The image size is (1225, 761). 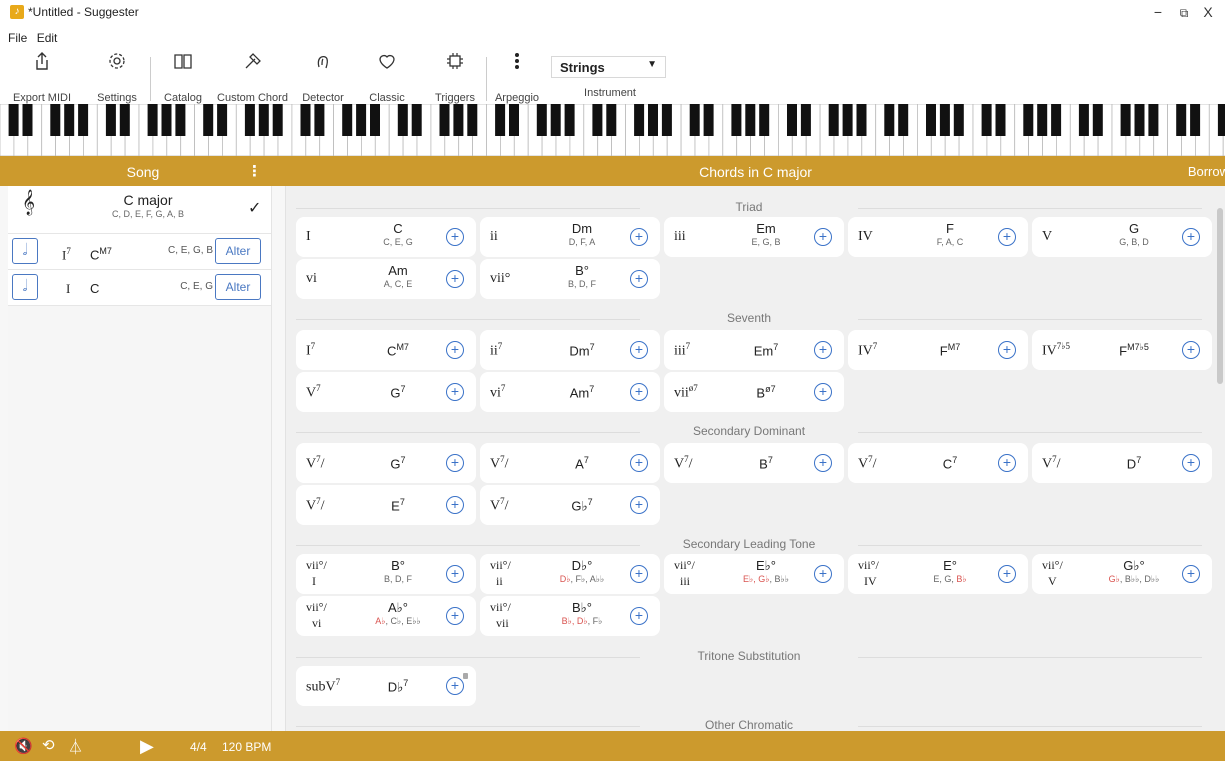 What do you see at coordinates (198, 747) in the screenshot?
I see `meter: 4/4` at bounding box center [198, 747].